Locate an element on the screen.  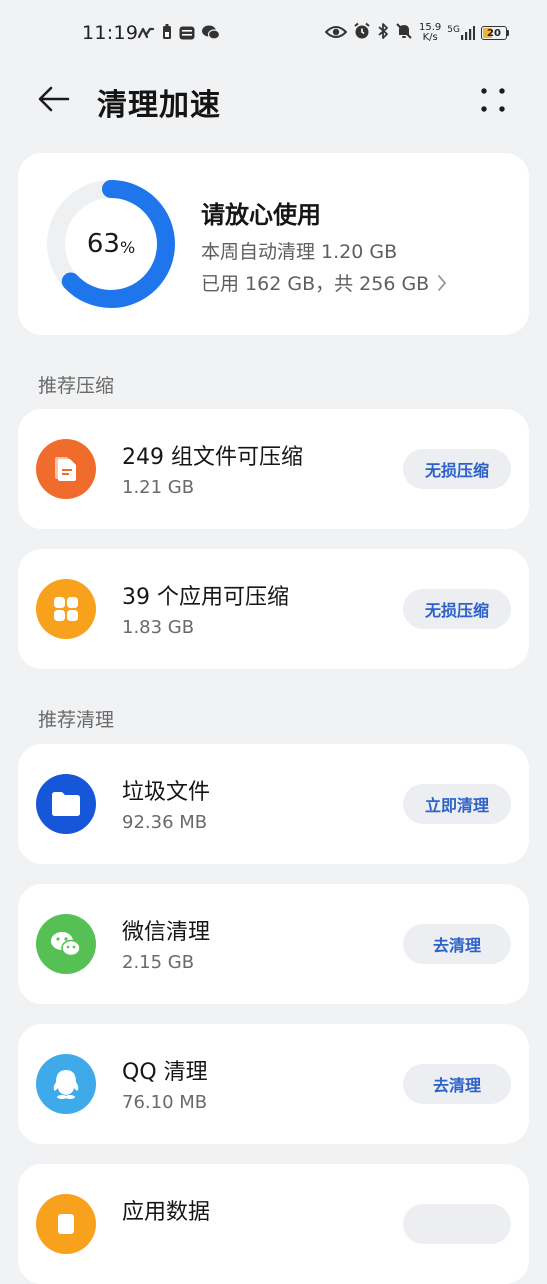
status-left-icons is located at coordinates (179, 34).